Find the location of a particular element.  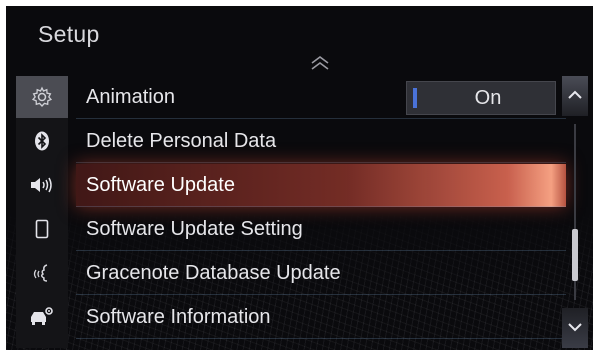

sidebar-item-audio is located at coordinates (42, 185).